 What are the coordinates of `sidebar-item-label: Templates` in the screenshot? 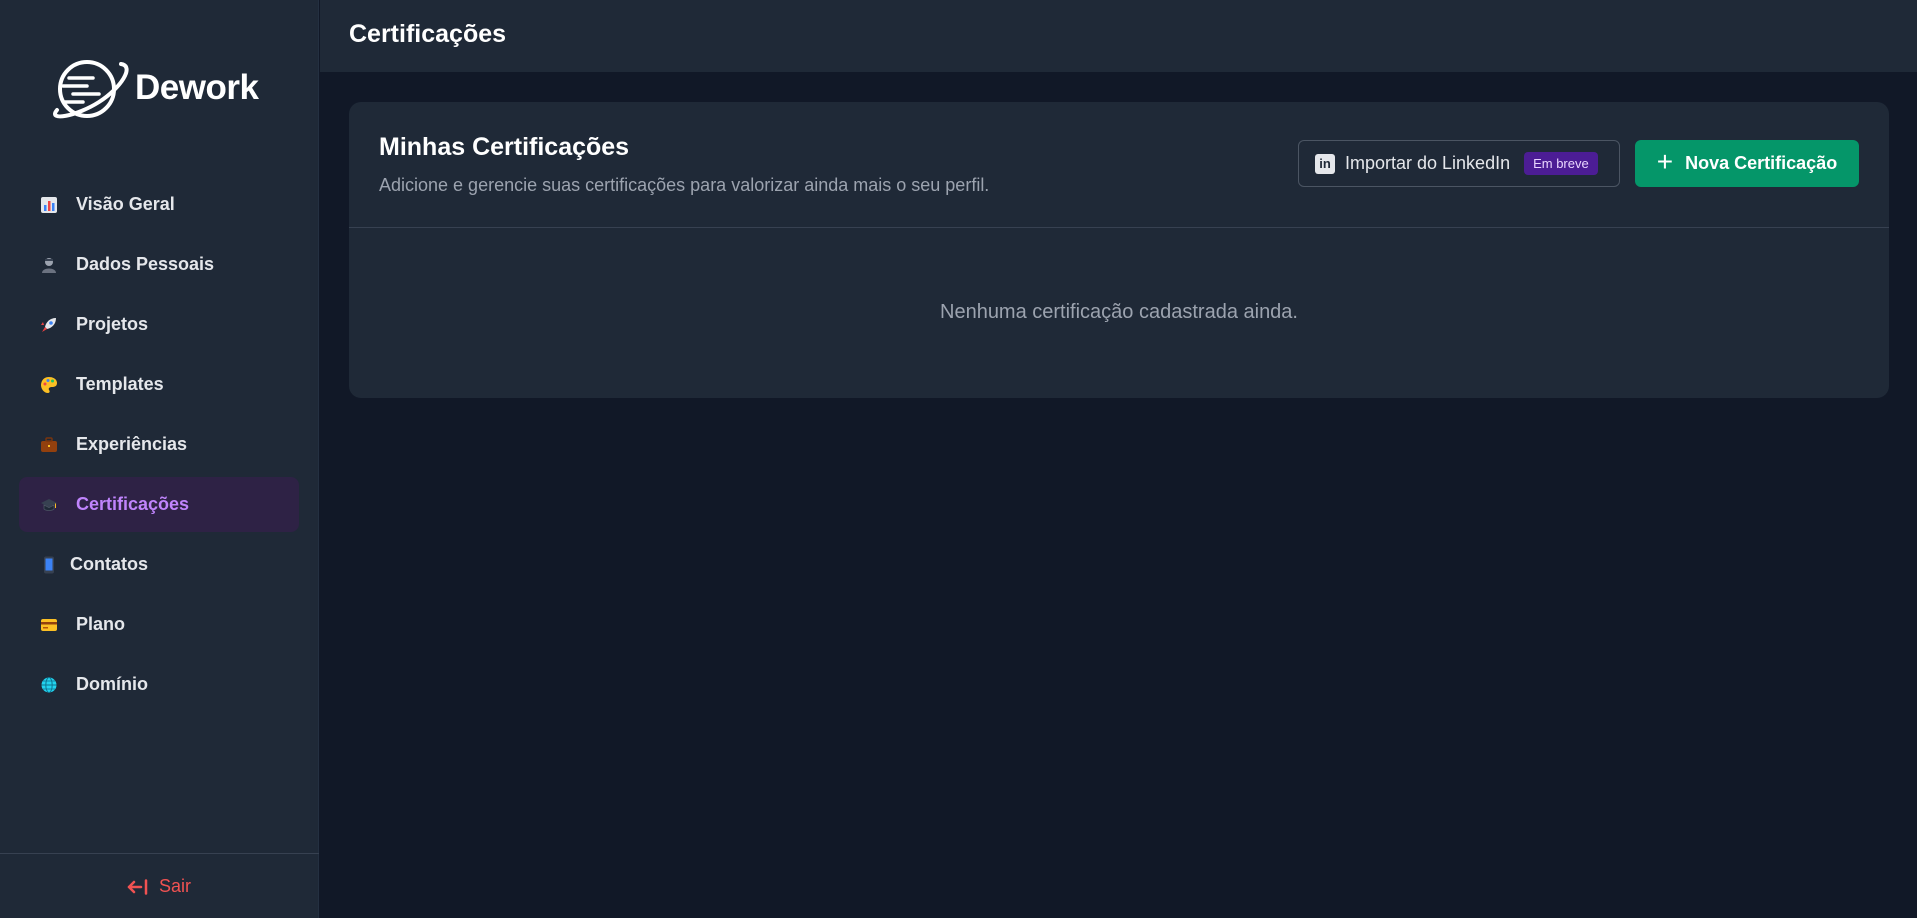 It's located at (120, 384).